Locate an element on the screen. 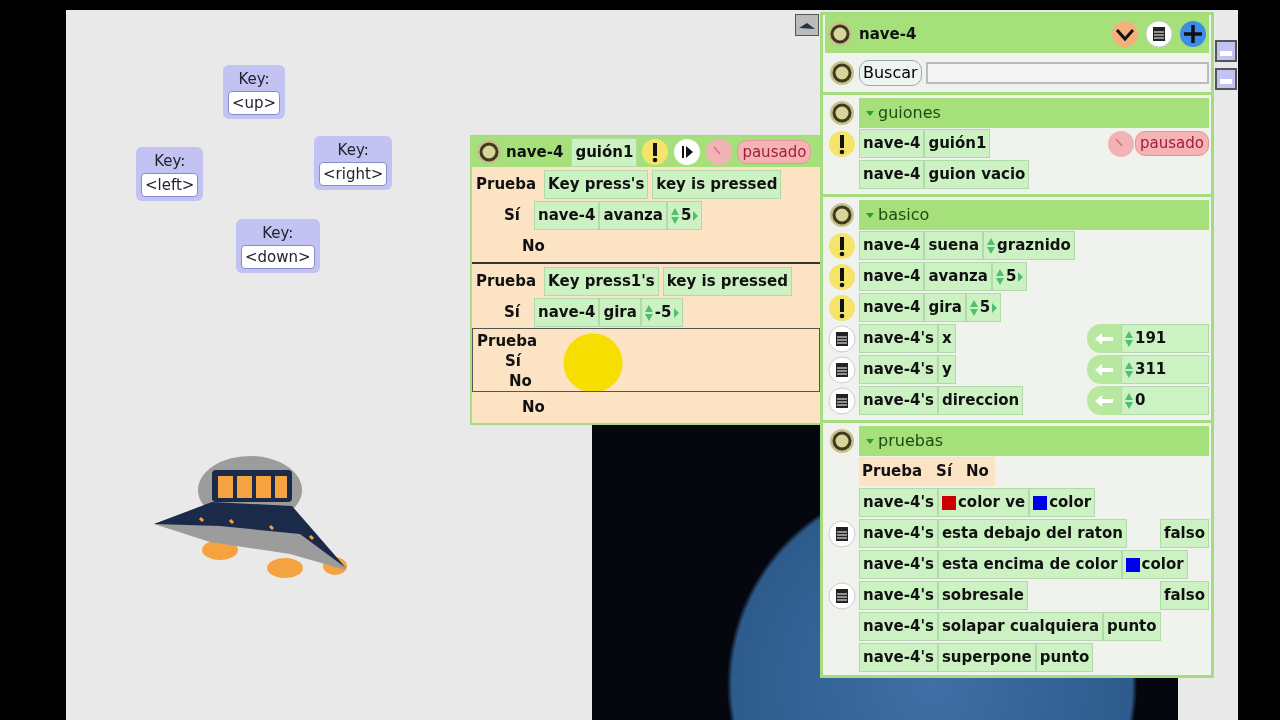  category-name: pruebas is located at coordinates (910, 440).